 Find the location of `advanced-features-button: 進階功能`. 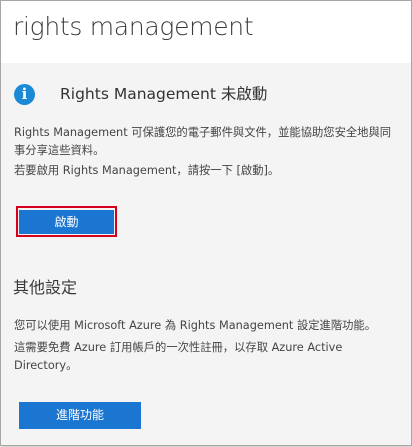

advanced-features-button: 進階功能 is located at coordinates (80, 415).